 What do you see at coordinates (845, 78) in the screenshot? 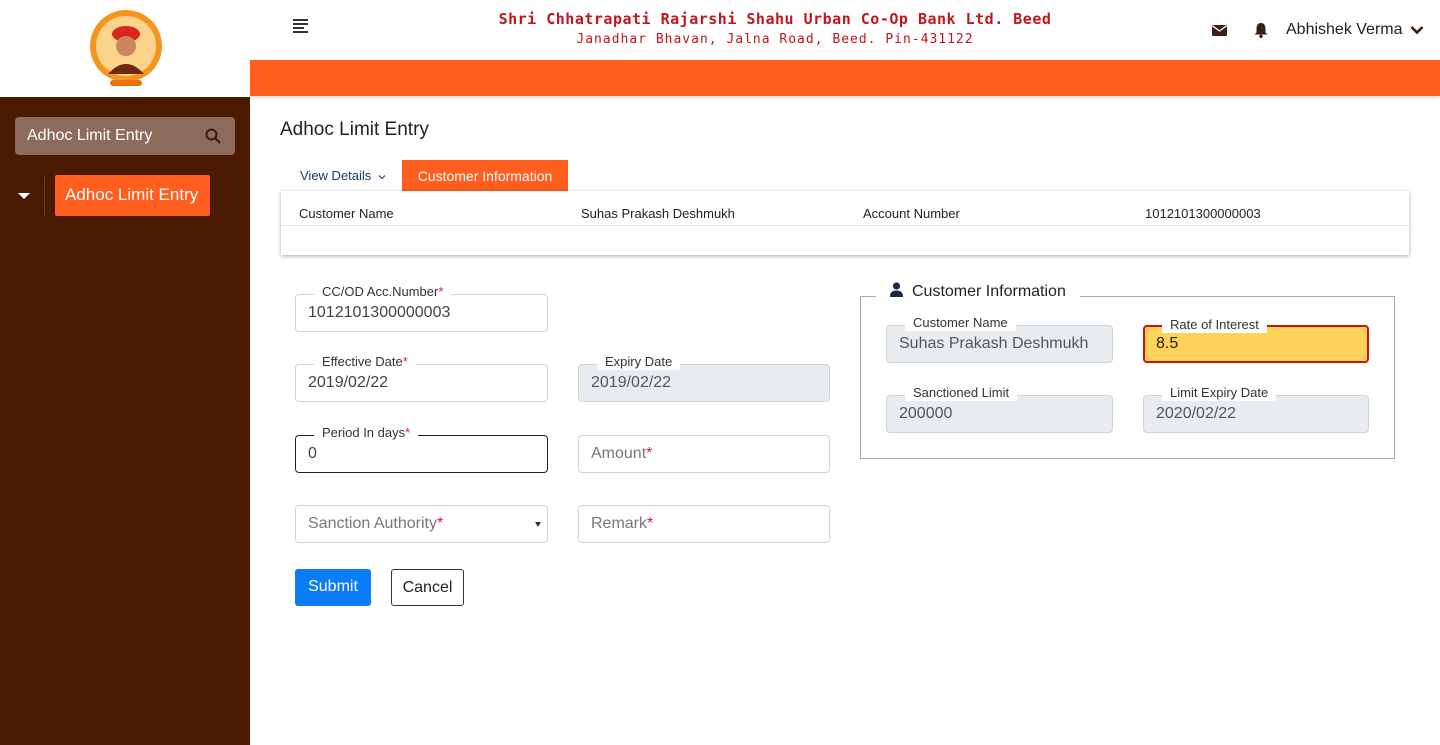
I see `header-band` at bounding box center [845, 78].